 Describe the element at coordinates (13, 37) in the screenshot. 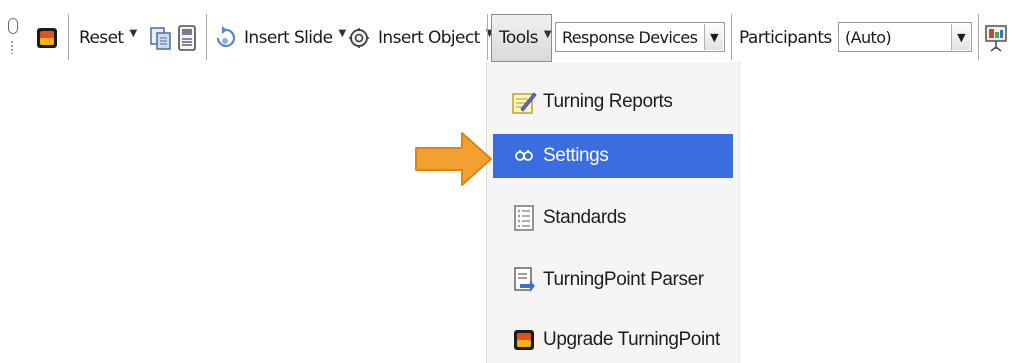

I see `toolbar-grip-handle` at that location.